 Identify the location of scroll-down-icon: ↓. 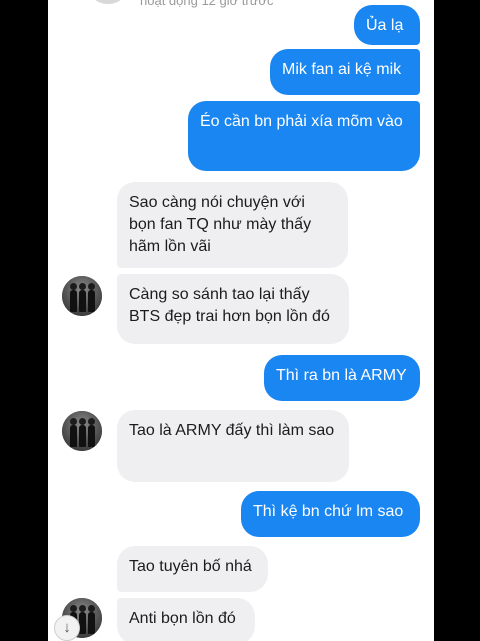
(67, 628).